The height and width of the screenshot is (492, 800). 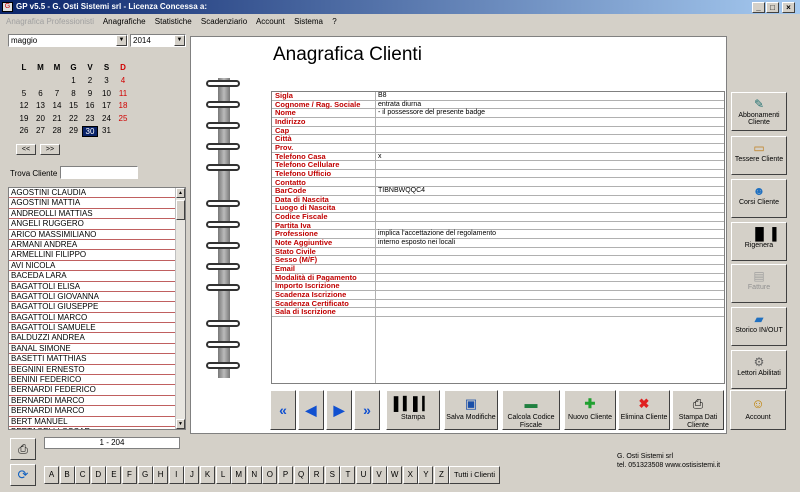 I want to click on letter-filter-button: F, so click(x=129, y=475).